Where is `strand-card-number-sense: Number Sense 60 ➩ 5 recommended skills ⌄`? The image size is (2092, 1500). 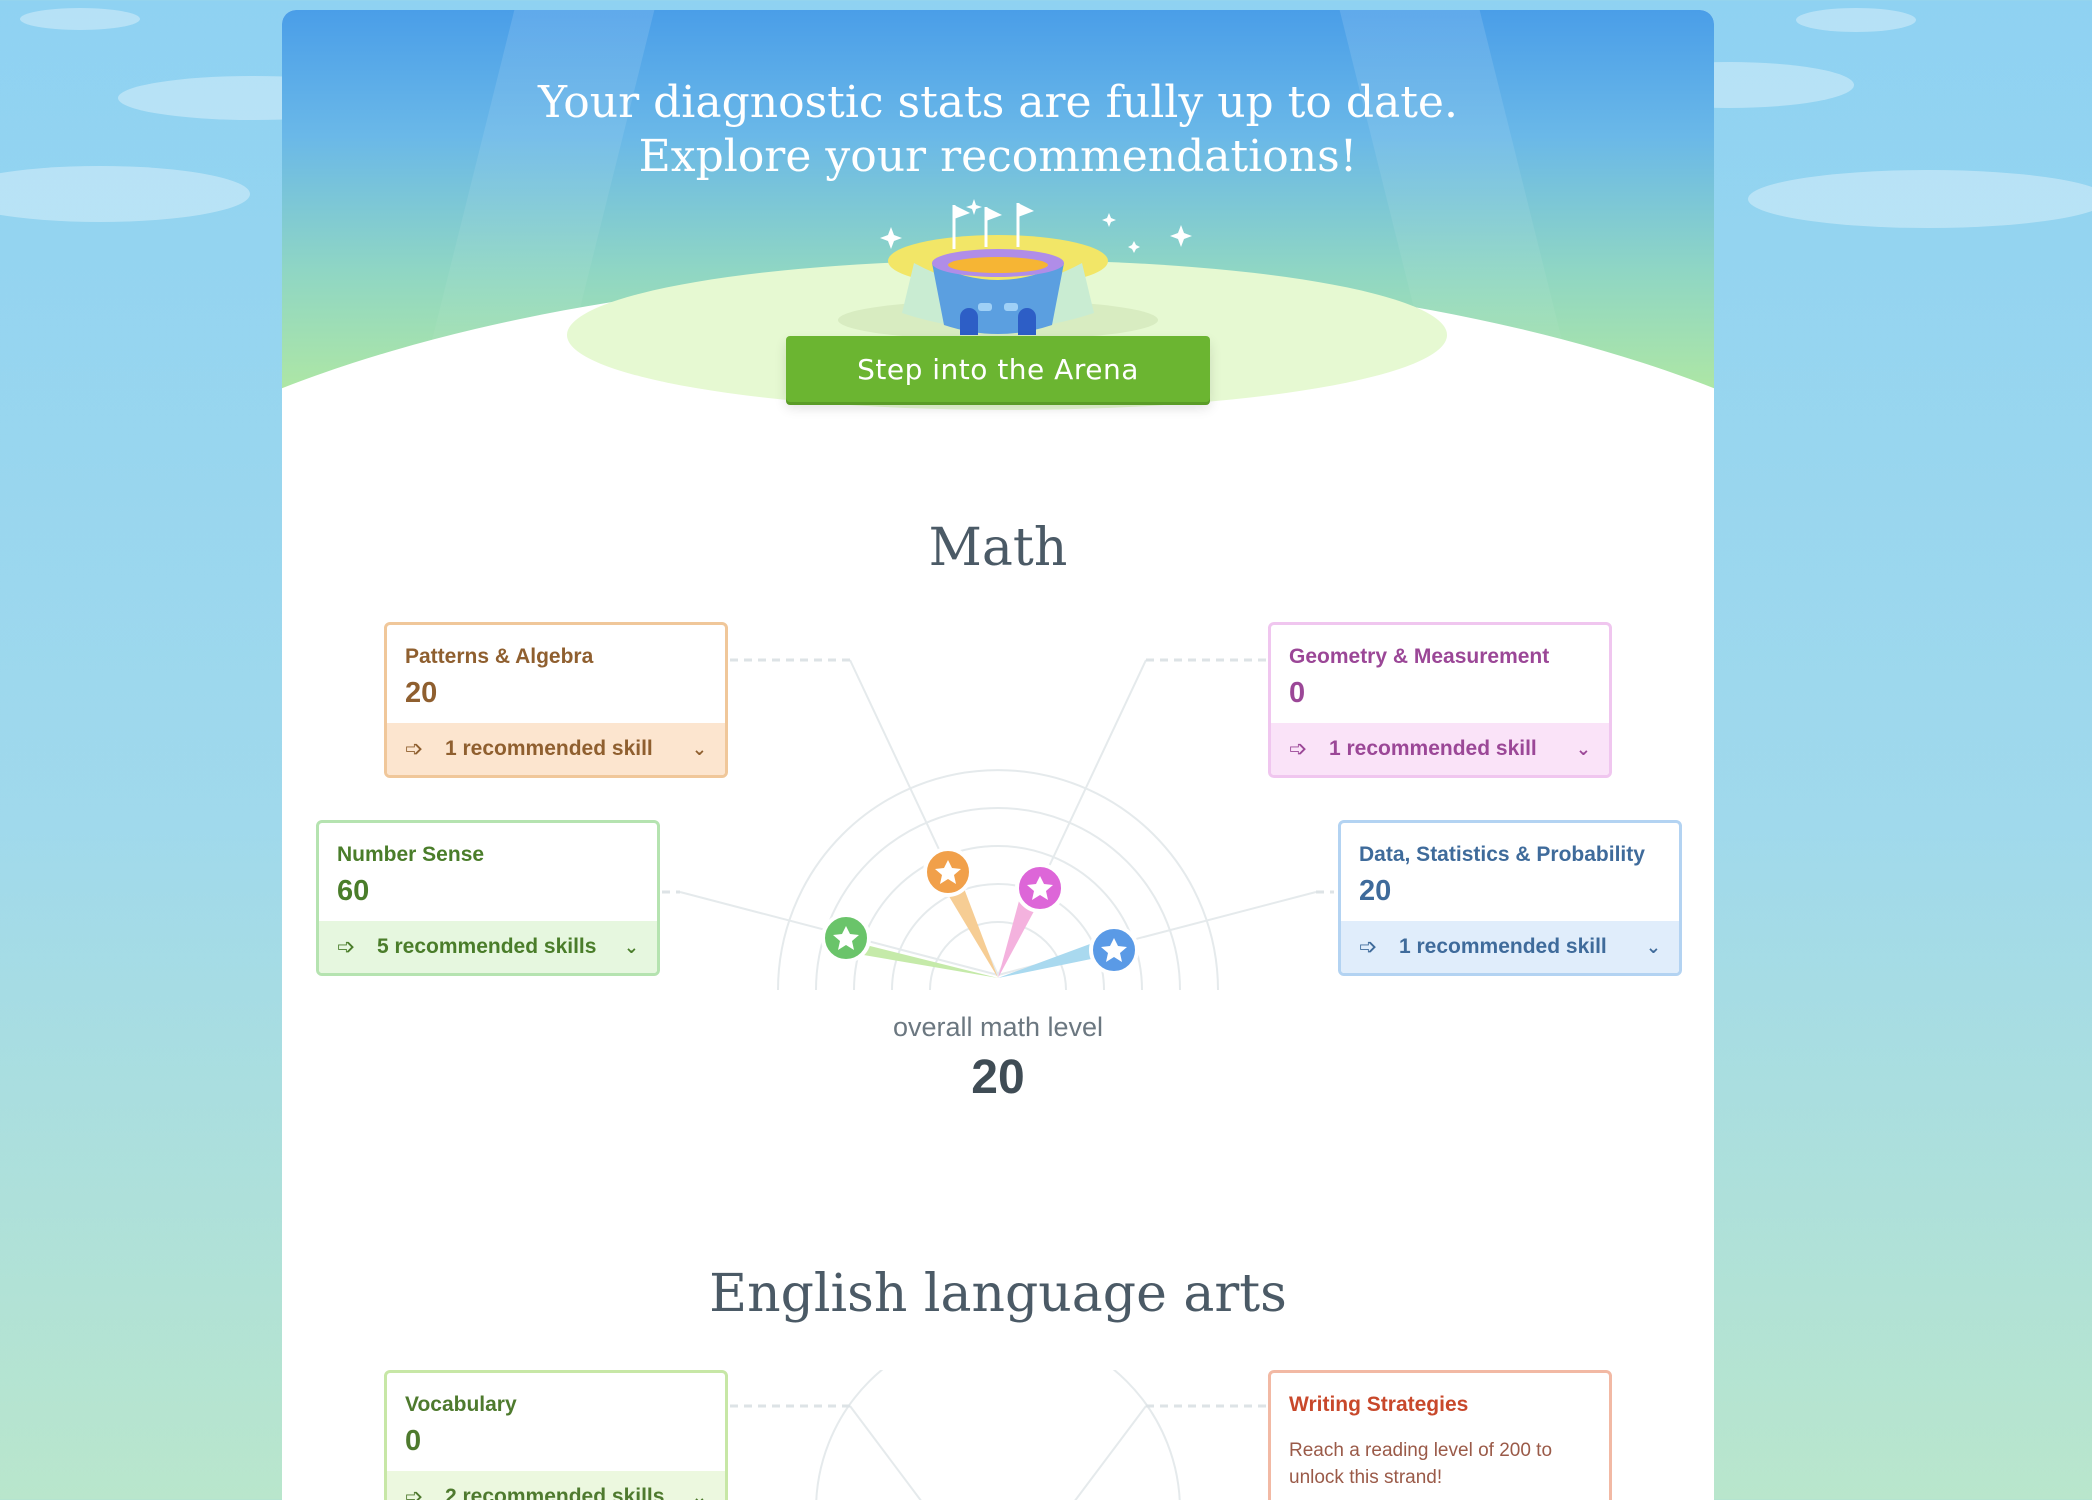
strand-card-number-sense: Number Sense 60 ➩ 5 recommended skills ⌄ is located at coordinates (488, 898).